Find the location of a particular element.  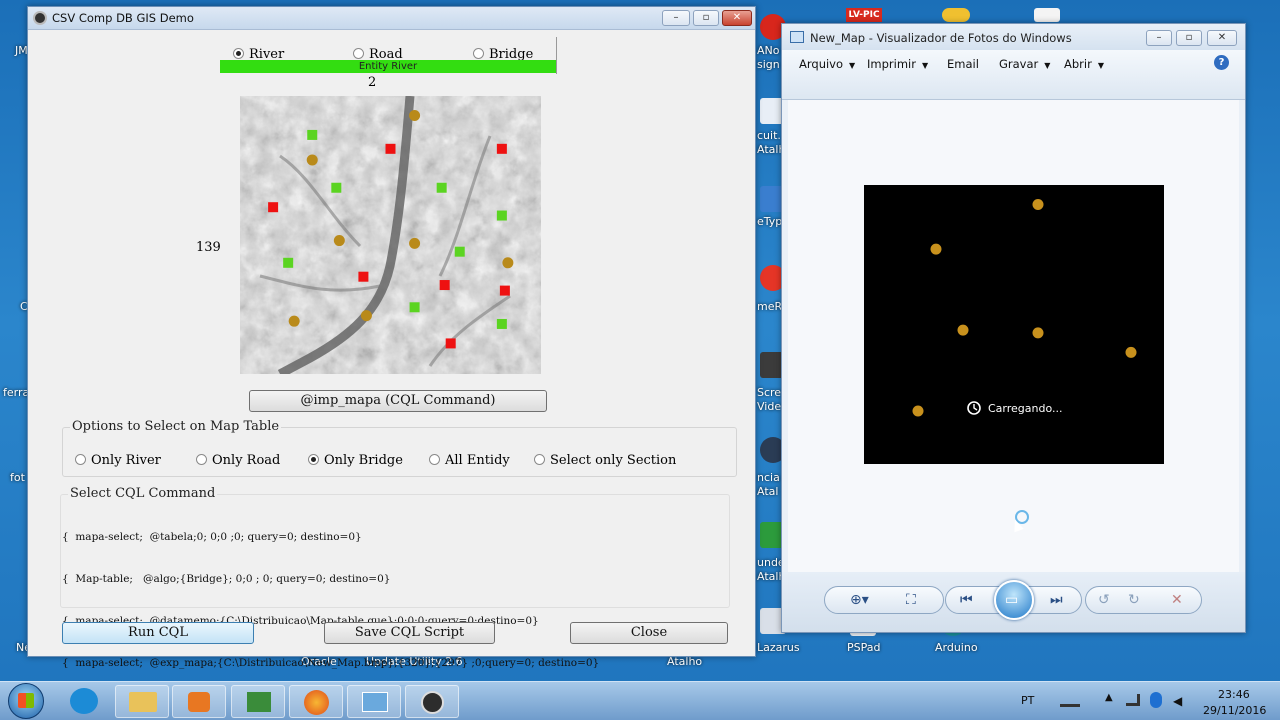

menu-gravar: Gravar ▼ is located at coordinates (1024, 64).